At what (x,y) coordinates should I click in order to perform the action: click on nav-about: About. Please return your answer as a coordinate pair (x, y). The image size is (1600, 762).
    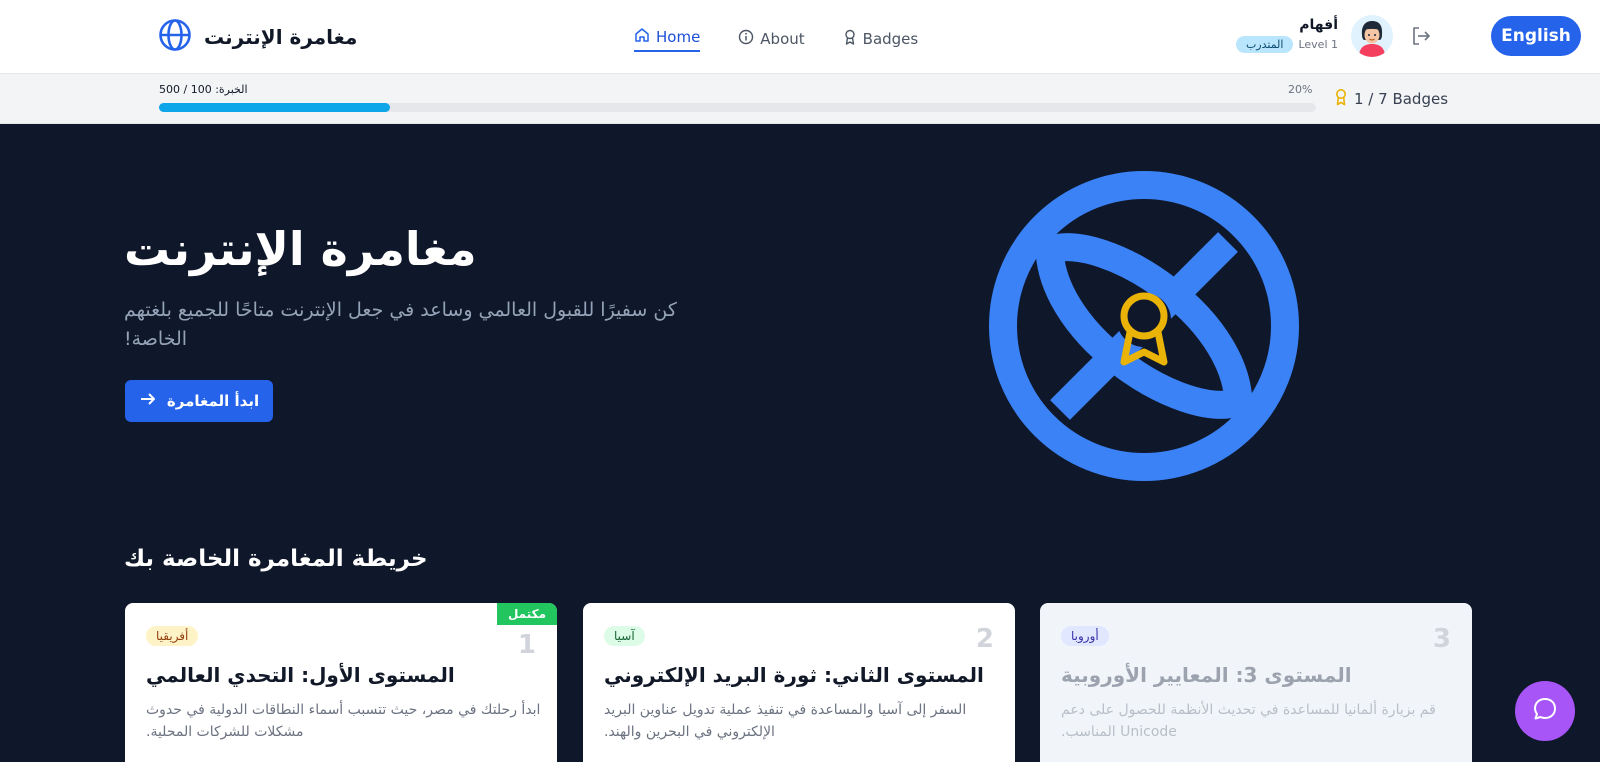
    Looking at the image, I should click on (771, 39).